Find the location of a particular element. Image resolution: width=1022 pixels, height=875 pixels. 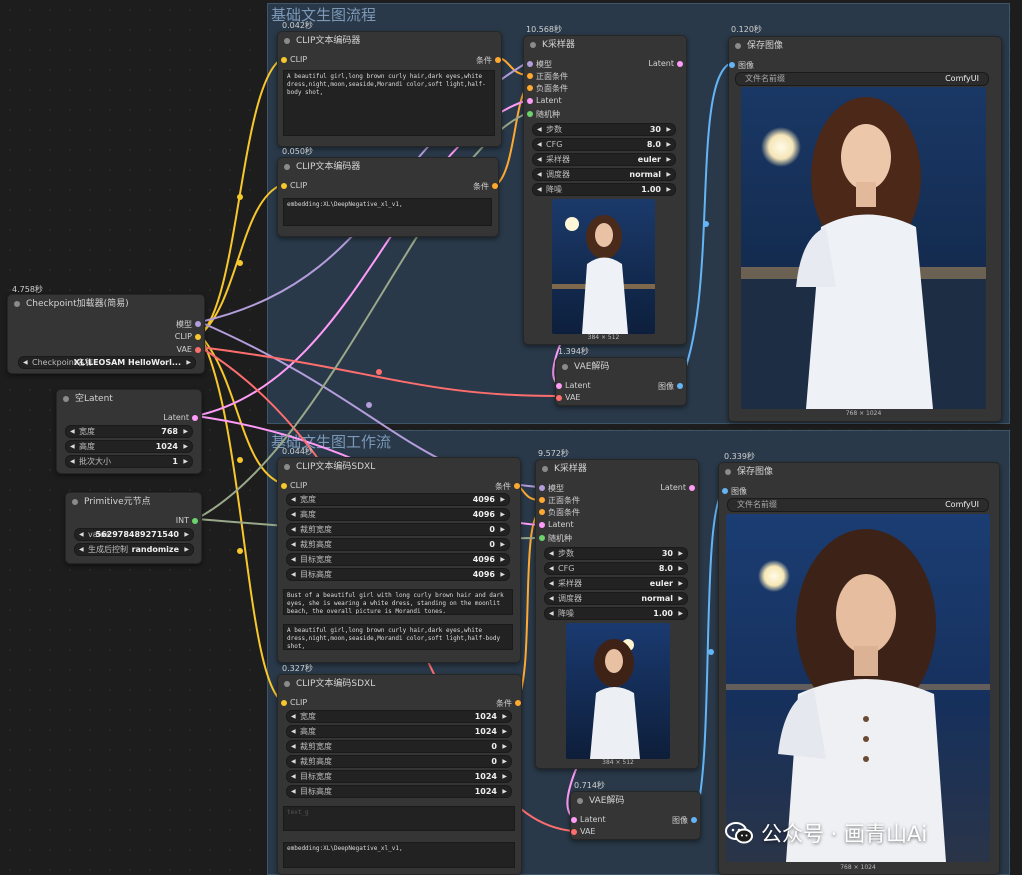

empty-latent-node: 空Latent Latent ◀ 宽度 768 ▶ ◀ 高度 1024 ▶ ◀ 批次大小 1 ▶ is located at coordinates (129, 431).